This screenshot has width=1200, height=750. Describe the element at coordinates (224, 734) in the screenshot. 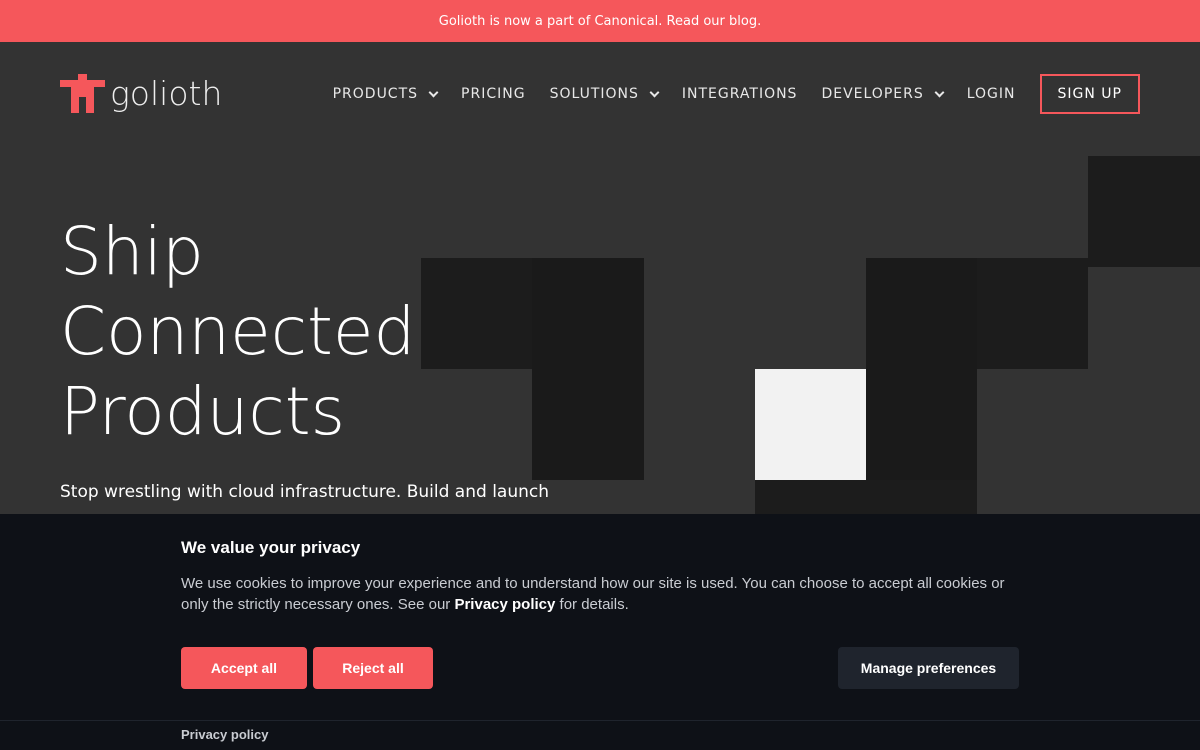

I see `privacy-policy-link: Privacy policy` at that location.